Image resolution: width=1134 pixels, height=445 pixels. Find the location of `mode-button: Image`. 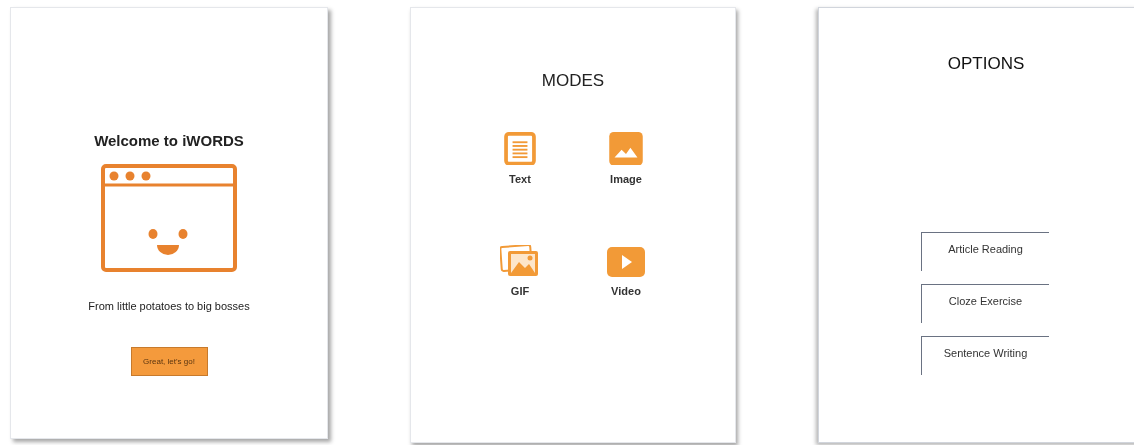

mode-button: Image is located at coordinates (626, 159).